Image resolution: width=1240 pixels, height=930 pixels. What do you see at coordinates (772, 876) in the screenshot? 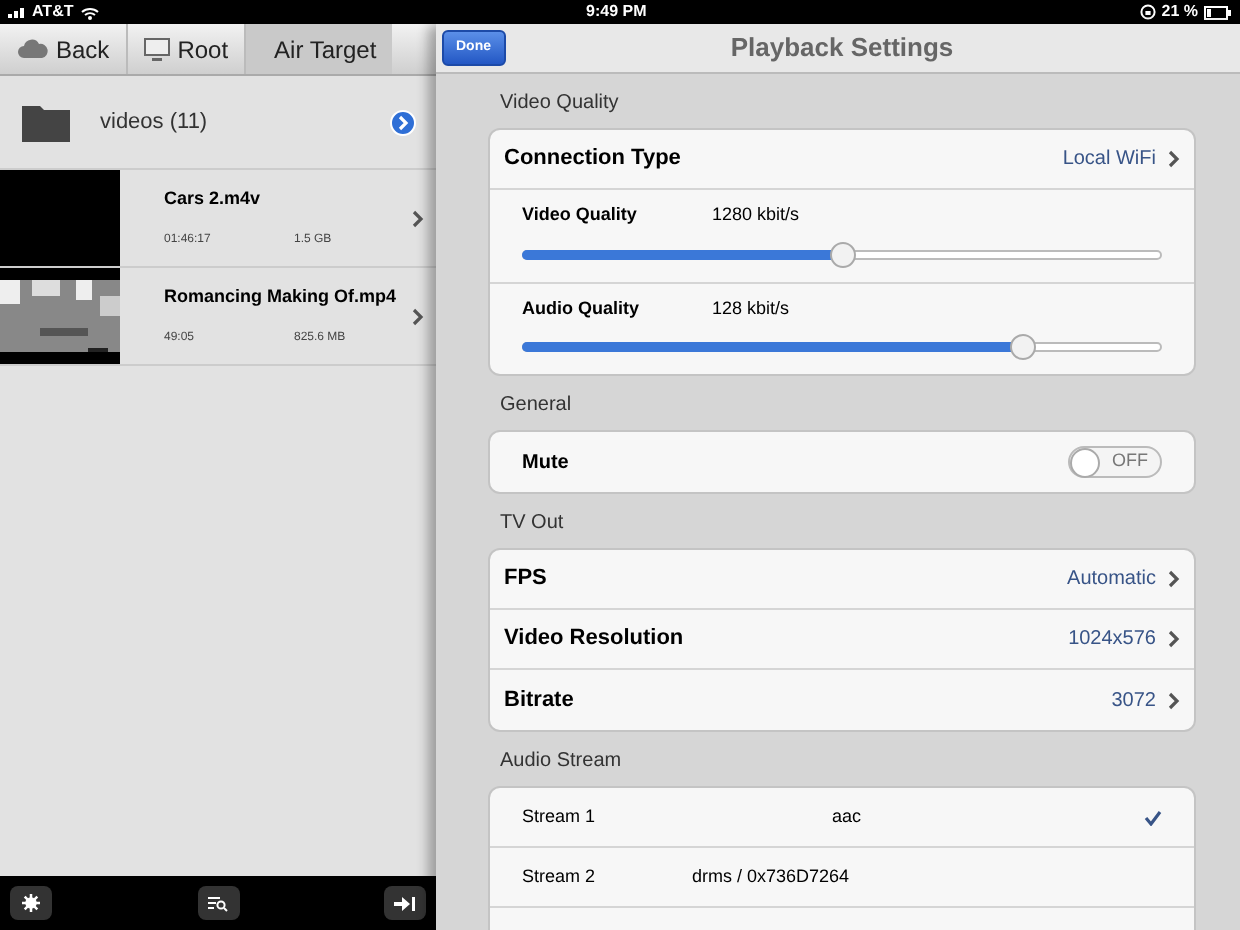
I see `stream-codec: drms / 0x736D7264` at bounding box center [772, 876].